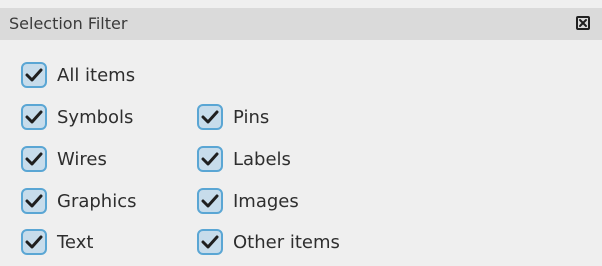 The width and height of the screenshot is (602, 266). Describe the element at coordinates (75, 242) in the screenshot. I see `checkbox-label-text: Text` at that location.